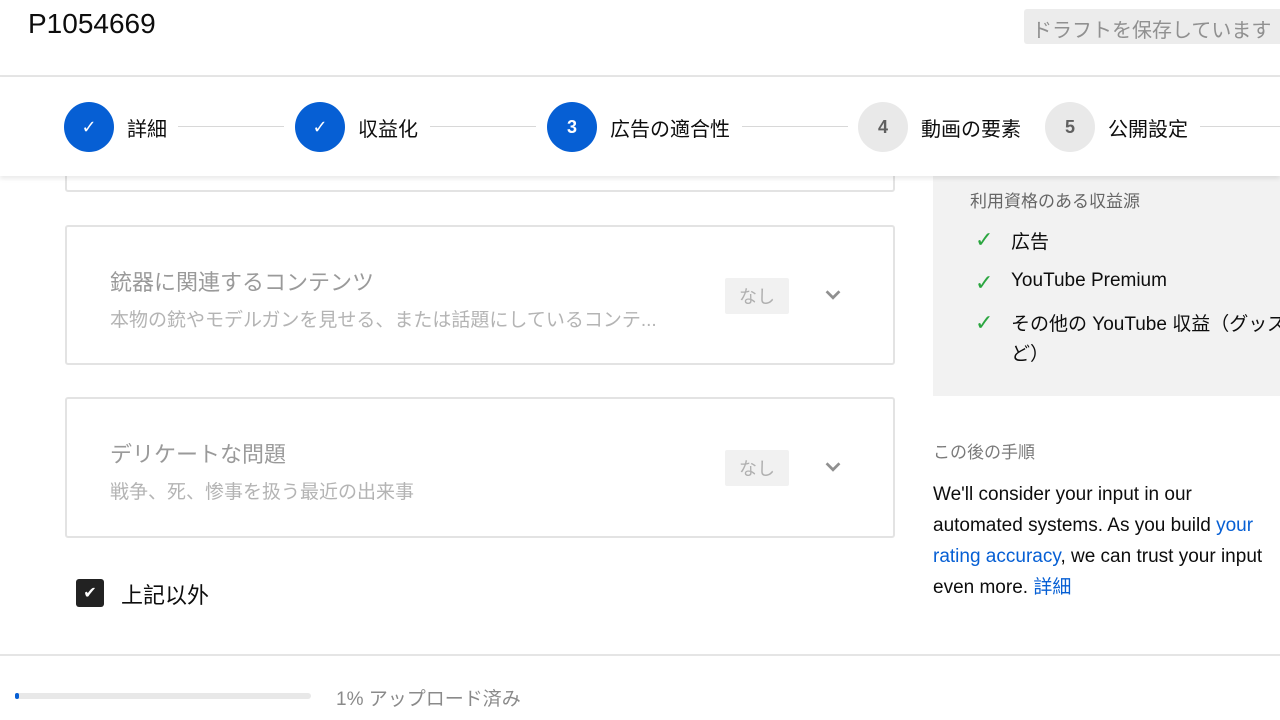  Describe the element at coordinates (356, 127) in the screenshot. I see `step-monetization: ✓ 収益化` at that location.